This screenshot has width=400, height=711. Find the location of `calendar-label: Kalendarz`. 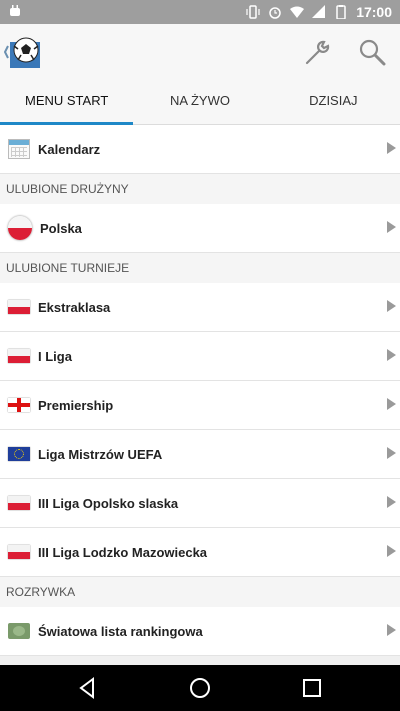

calendar-label: Kalendarz is located at coordinates (69, 149).